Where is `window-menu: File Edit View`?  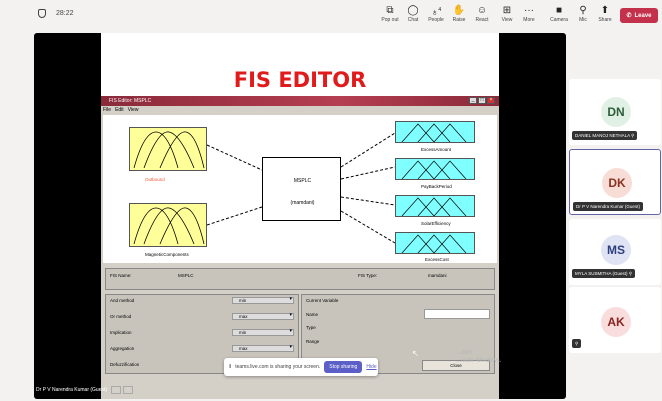 window-menu: File Edit View is located at coordinates (120, 110).